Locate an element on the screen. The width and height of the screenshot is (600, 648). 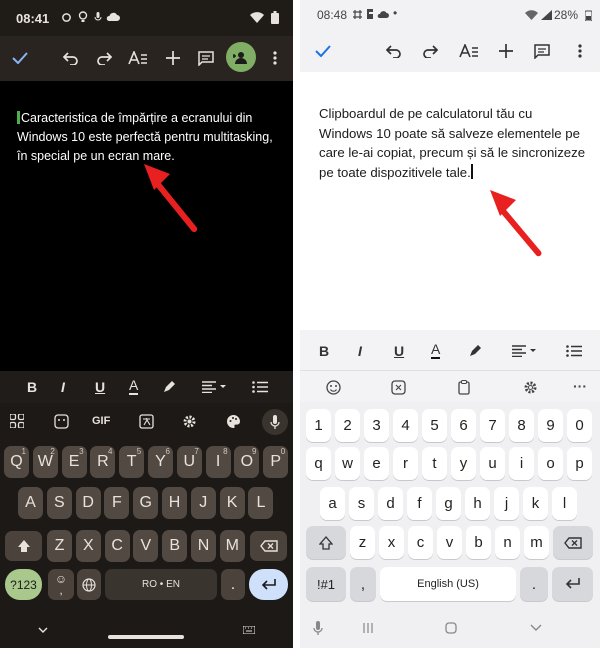
key-n: N is located at coordinates (203, 546).